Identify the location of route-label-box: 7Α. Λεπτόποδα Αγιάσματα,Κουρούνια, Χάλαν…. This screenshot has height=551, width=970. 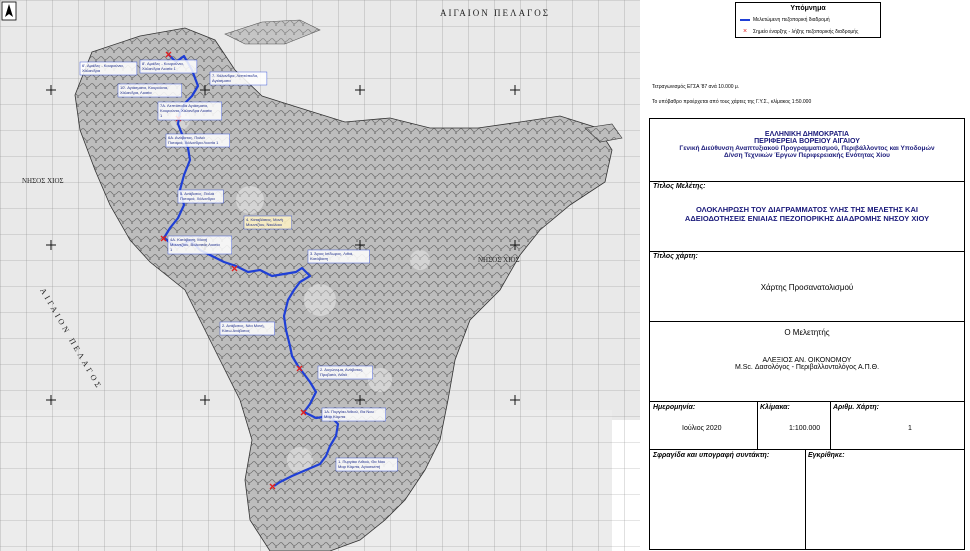
(189, 111).